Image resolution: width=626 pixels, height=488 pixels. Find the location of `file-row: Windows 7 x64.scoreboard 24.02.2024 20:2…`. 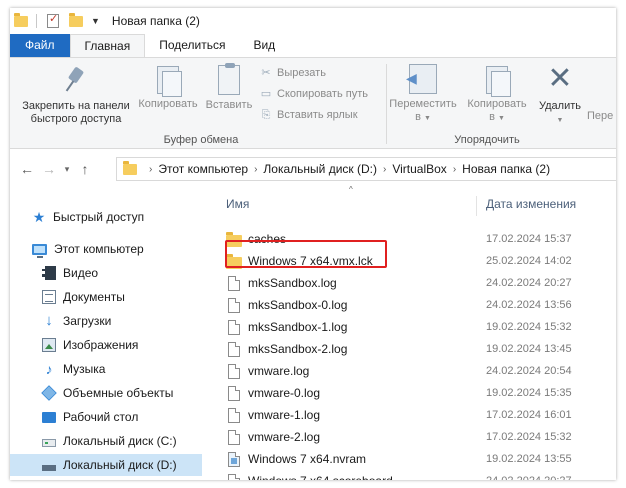

file-row: Windows 7 x64.scoreboard 24.02.2024 20:2… is located at coordinates (415, 475).